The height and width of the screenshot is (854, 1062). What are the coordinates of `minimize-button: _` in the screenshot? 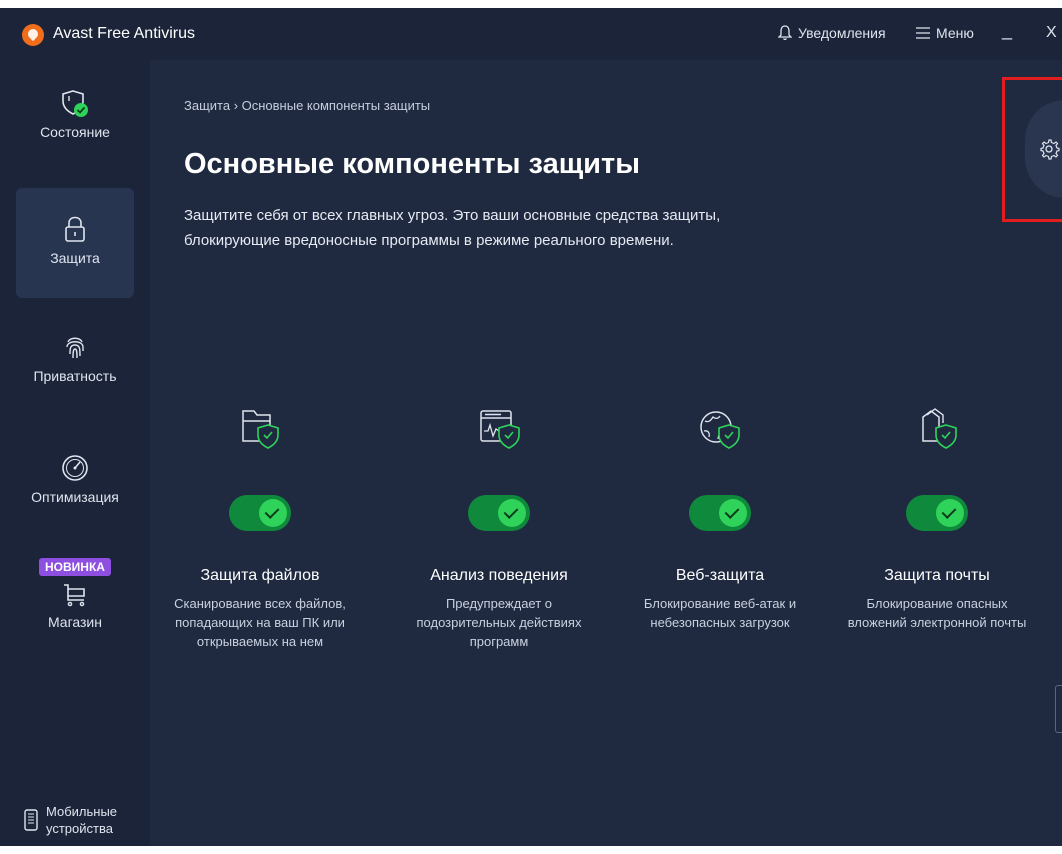 It's located at (1007, 30).